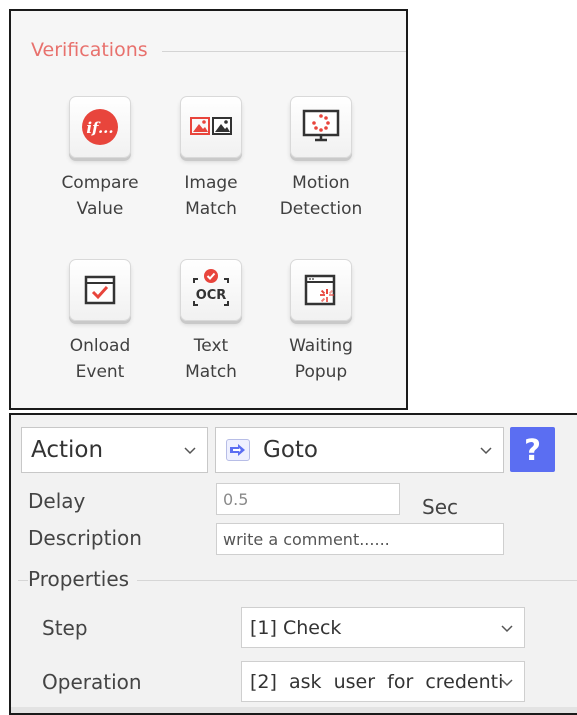 This screenshot has height=715, width=577. I want to click on tool-image-match: Image Match, so click(211, 159).